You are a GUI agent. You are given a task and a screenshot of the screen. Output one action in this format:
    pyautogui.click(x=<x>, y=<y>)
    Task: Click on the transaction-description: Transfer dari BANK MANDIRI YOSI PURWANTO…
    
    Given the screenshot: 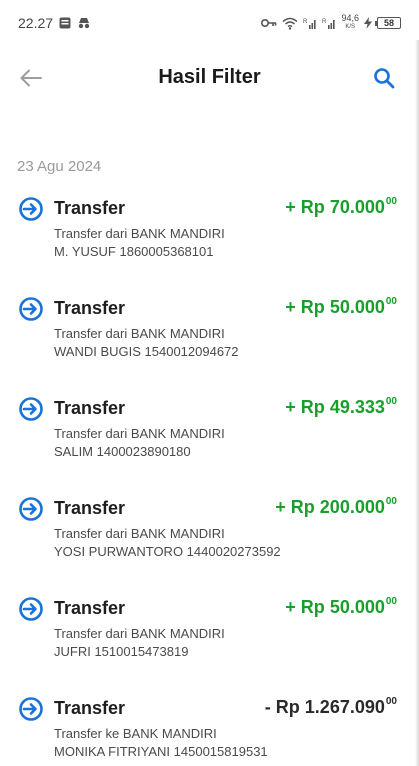 What is the action you would take?
    pyautogui.click(x=167, y=543)
    